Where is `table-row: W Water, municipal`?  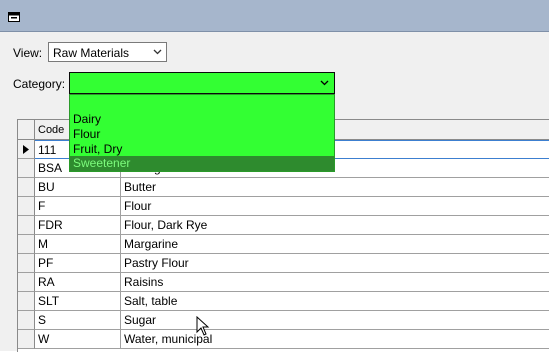 table-row: W Water, municipal is located at coordinates (283, 339).